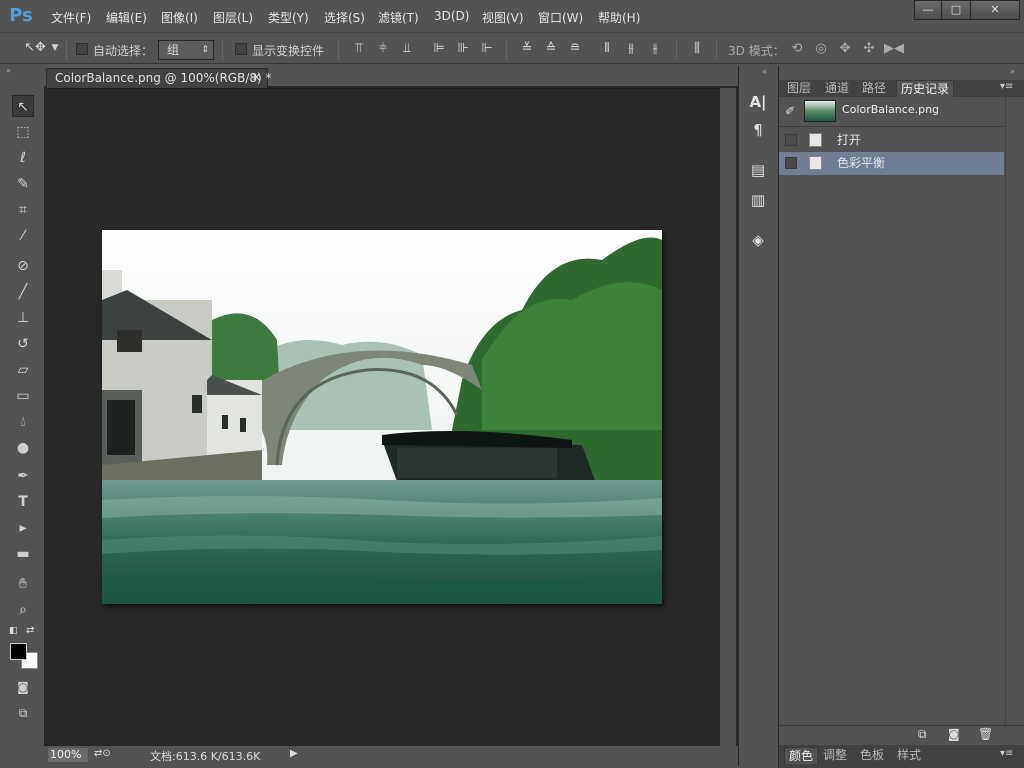 Image resolution: width=1024 pixels, height=768 pixels. Describe the element at coordinates (23, 584) in the screenshot. I see `hand-tool-icon: ✋︎` at that location.